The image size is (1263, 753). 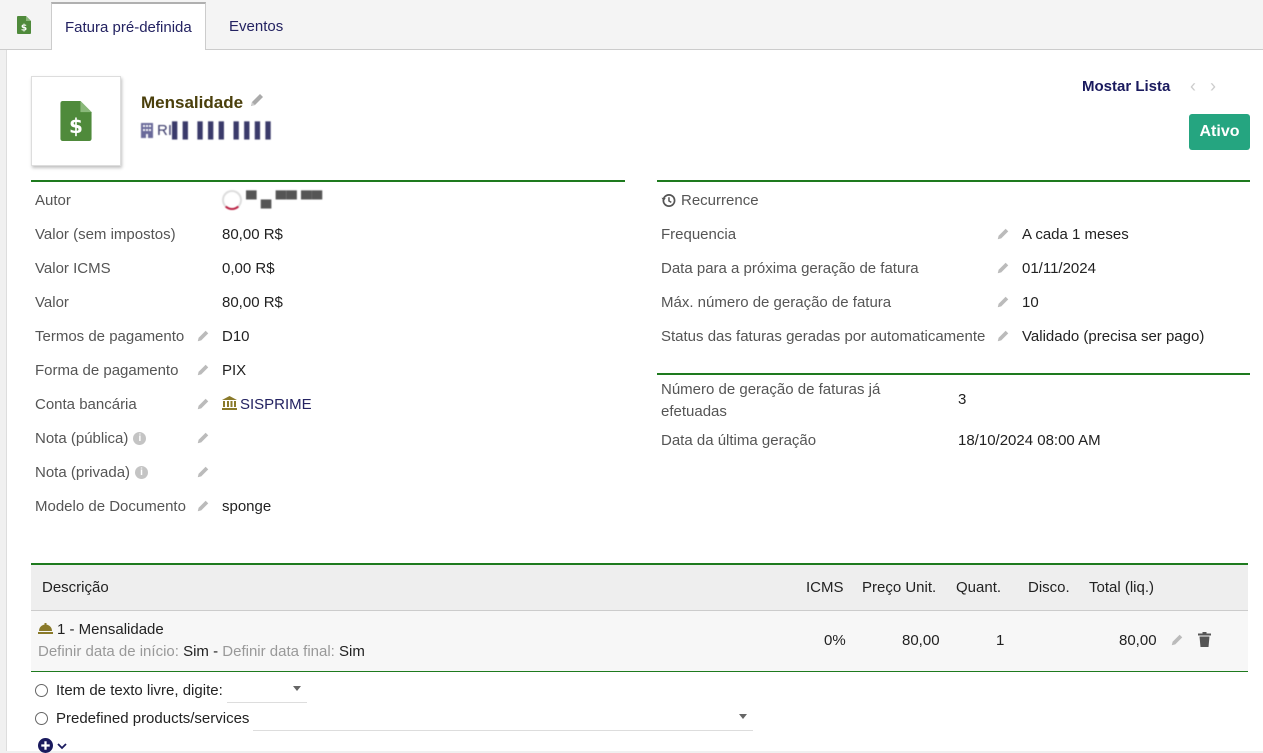 What do you see at coordinates (53, 200) in the screenshot?
I see `field-label: Autor` at bounding box center [53, 200].